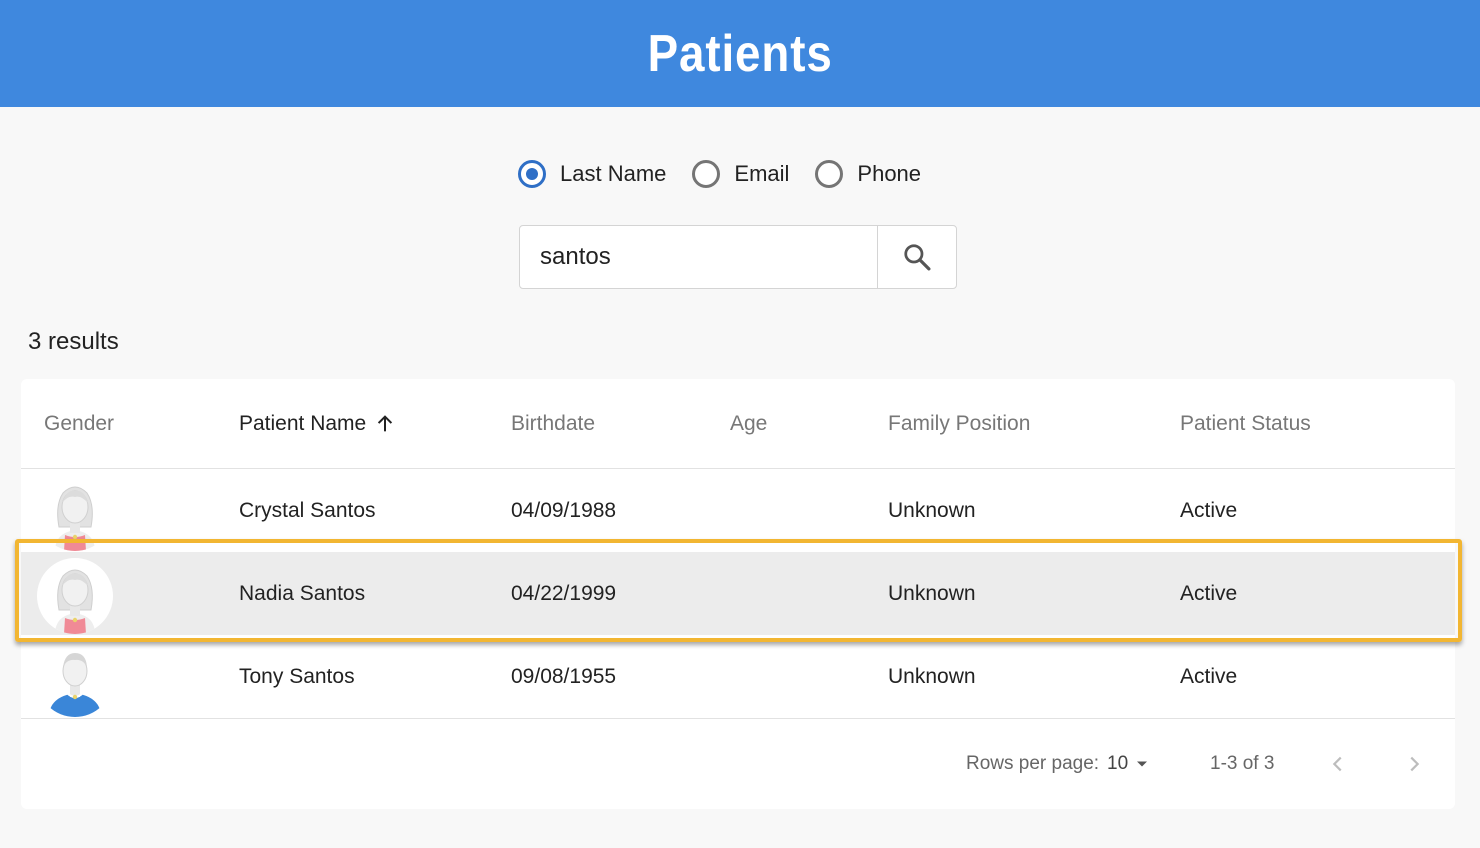 The height and width of the screenshot is (848, 1480). What do you see at coordinates (748, 423) in the screenshot?
I see `column-header-age: Age` at bounding box center [748, 423].